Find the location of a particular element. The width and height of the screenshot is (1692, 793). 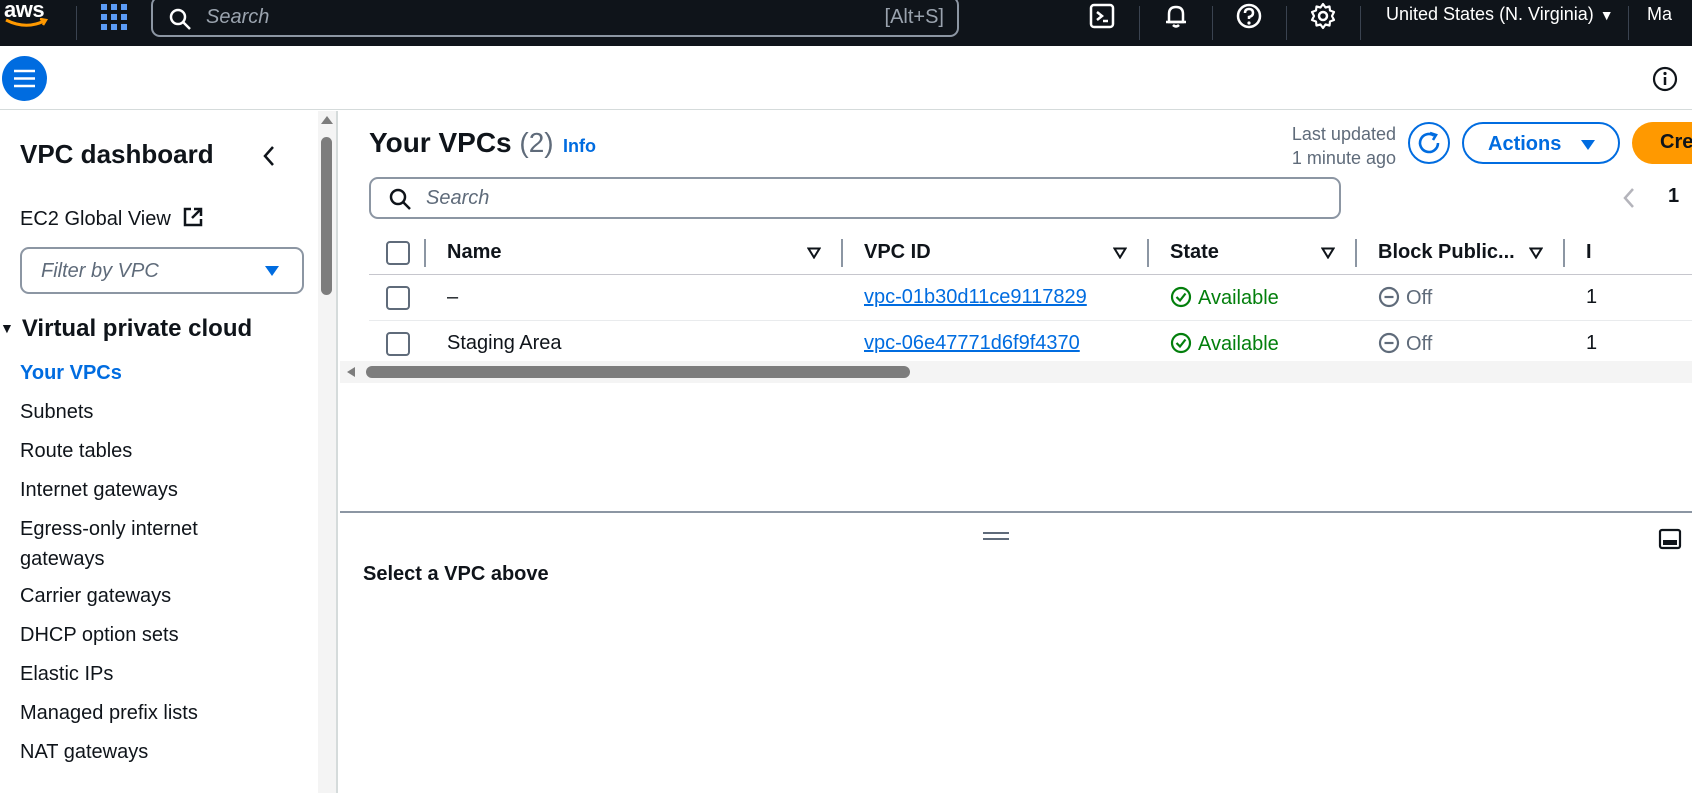

cell-name: Staging Area is located at coordinates (504, 343).